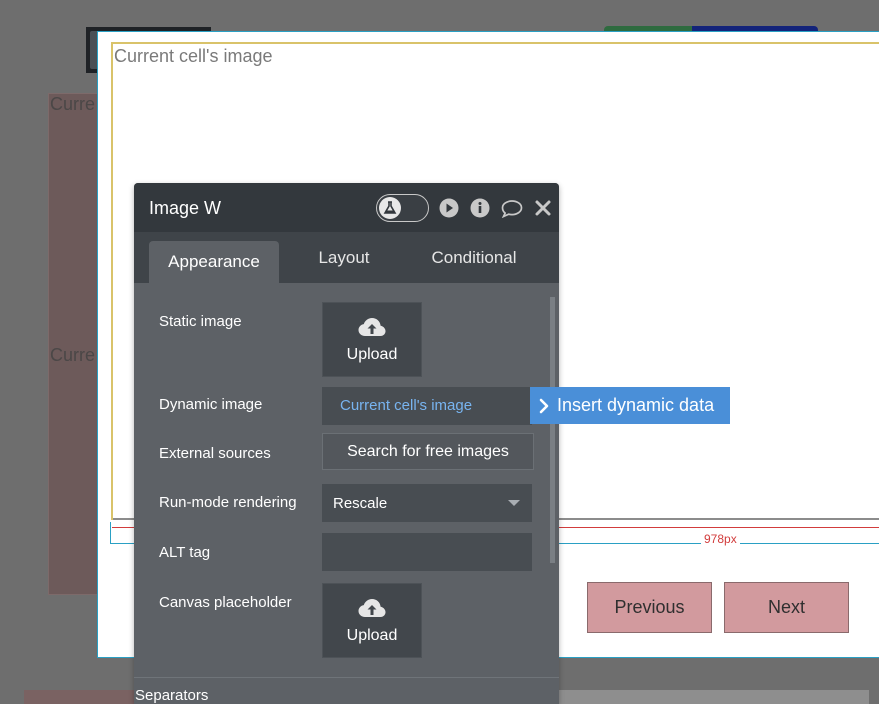 This screenshot has width=879, height=704. I want to click on static-image-upload: Upload, so click(372, 339).